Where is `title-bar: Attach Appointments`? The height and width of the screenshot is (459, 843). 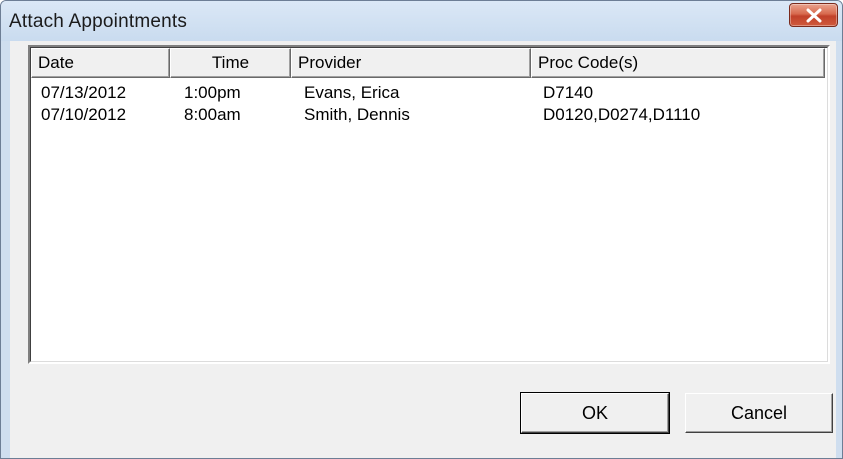 title-bar: Attach Appointments is located at coordinates (421, 21).